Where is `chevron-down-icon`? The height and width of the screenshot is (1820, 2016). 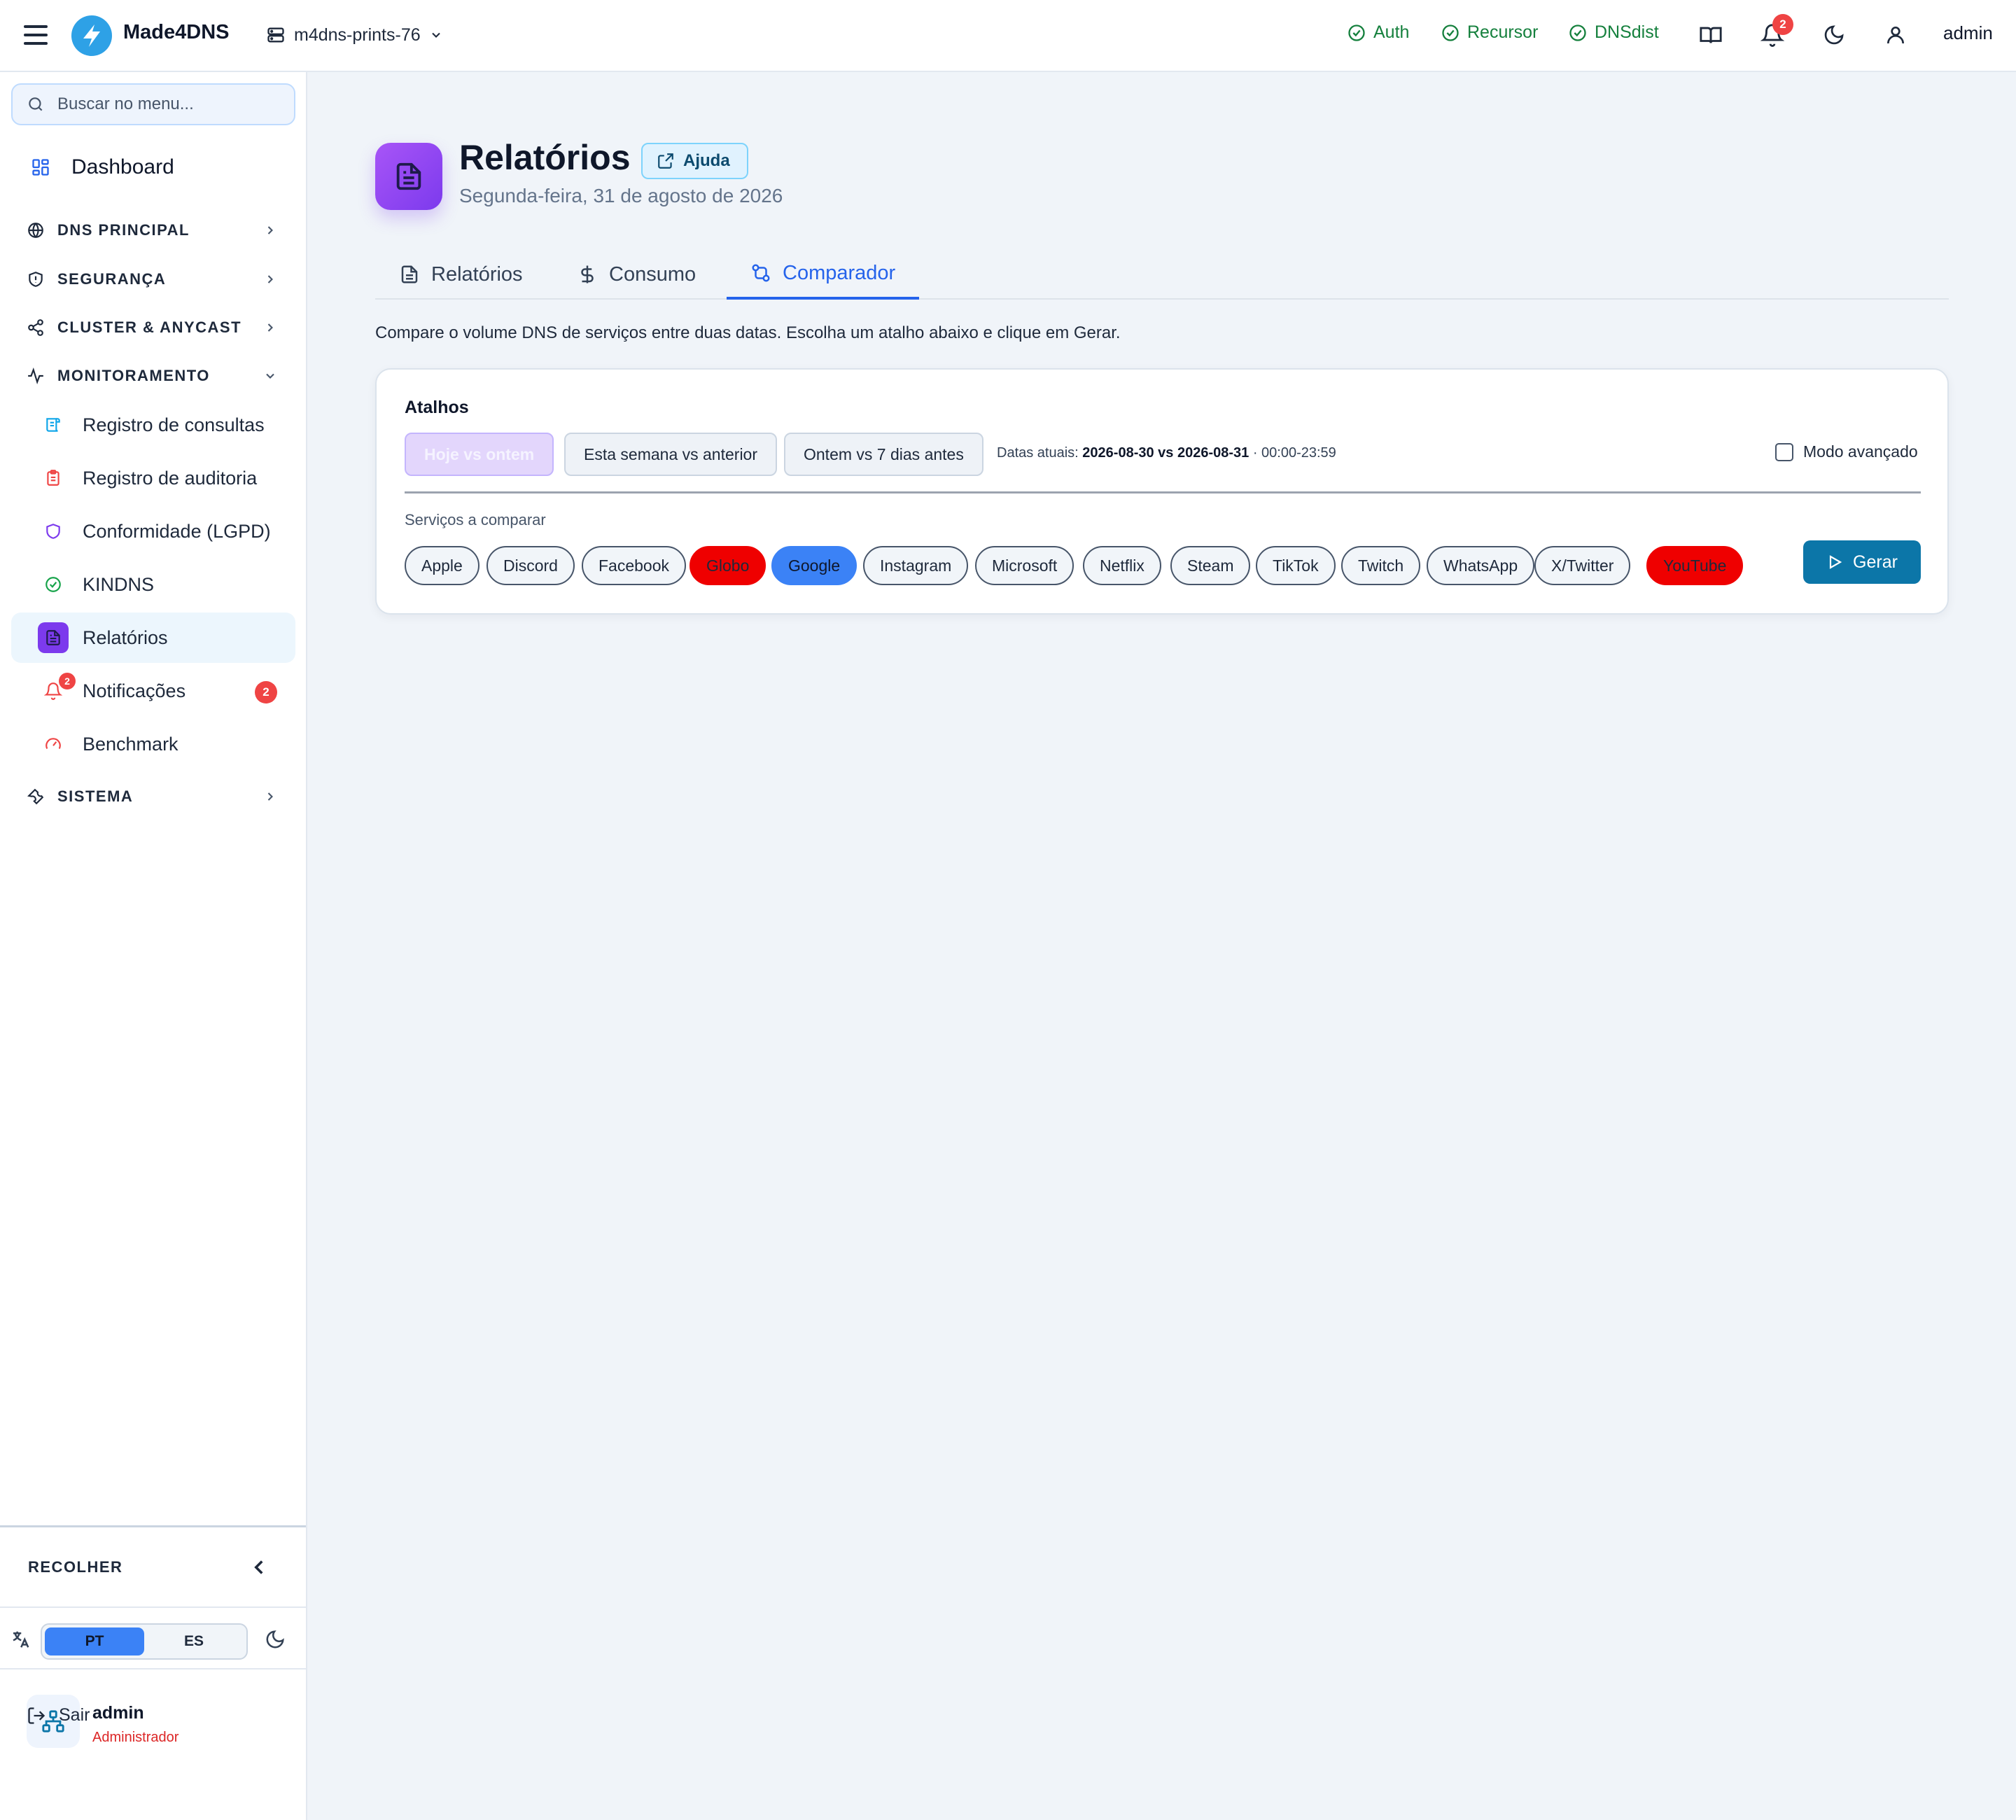 chevron-down-icon is located at coordinates (270, 376).